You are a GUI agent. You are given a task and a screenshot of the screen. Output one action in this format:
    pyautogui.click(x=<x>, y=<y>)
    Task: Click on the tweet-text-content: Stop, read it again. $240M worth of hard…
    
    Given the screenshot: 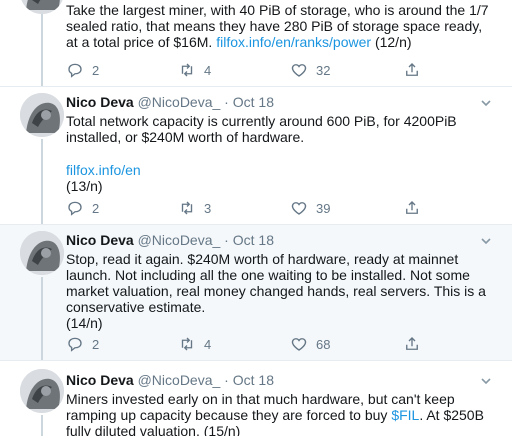 What is the action you would take?
    pyautogui.click(x=276, y=283)
    